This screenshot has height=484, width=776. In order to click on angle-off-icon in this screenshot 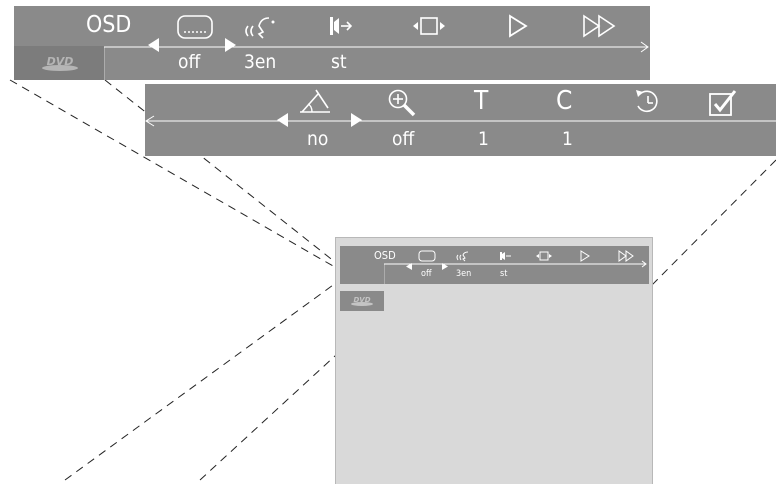, I will do `click(315, 102)`.